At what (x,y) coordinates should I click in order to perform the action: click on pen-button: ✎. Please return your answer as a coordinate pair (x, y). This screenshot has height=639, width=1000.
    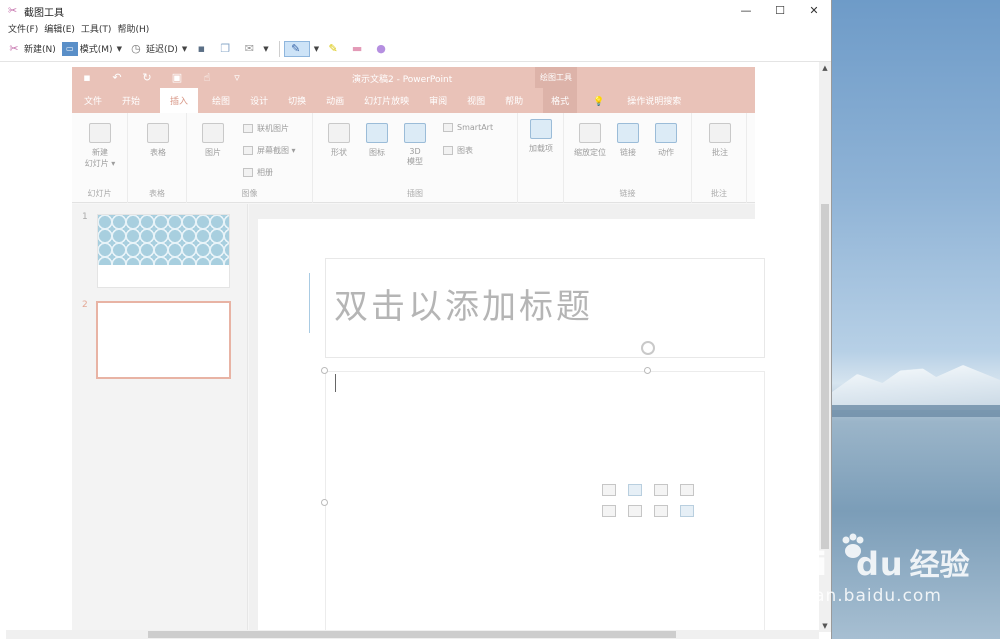
    Looking at the image, I should click on (296, 48).